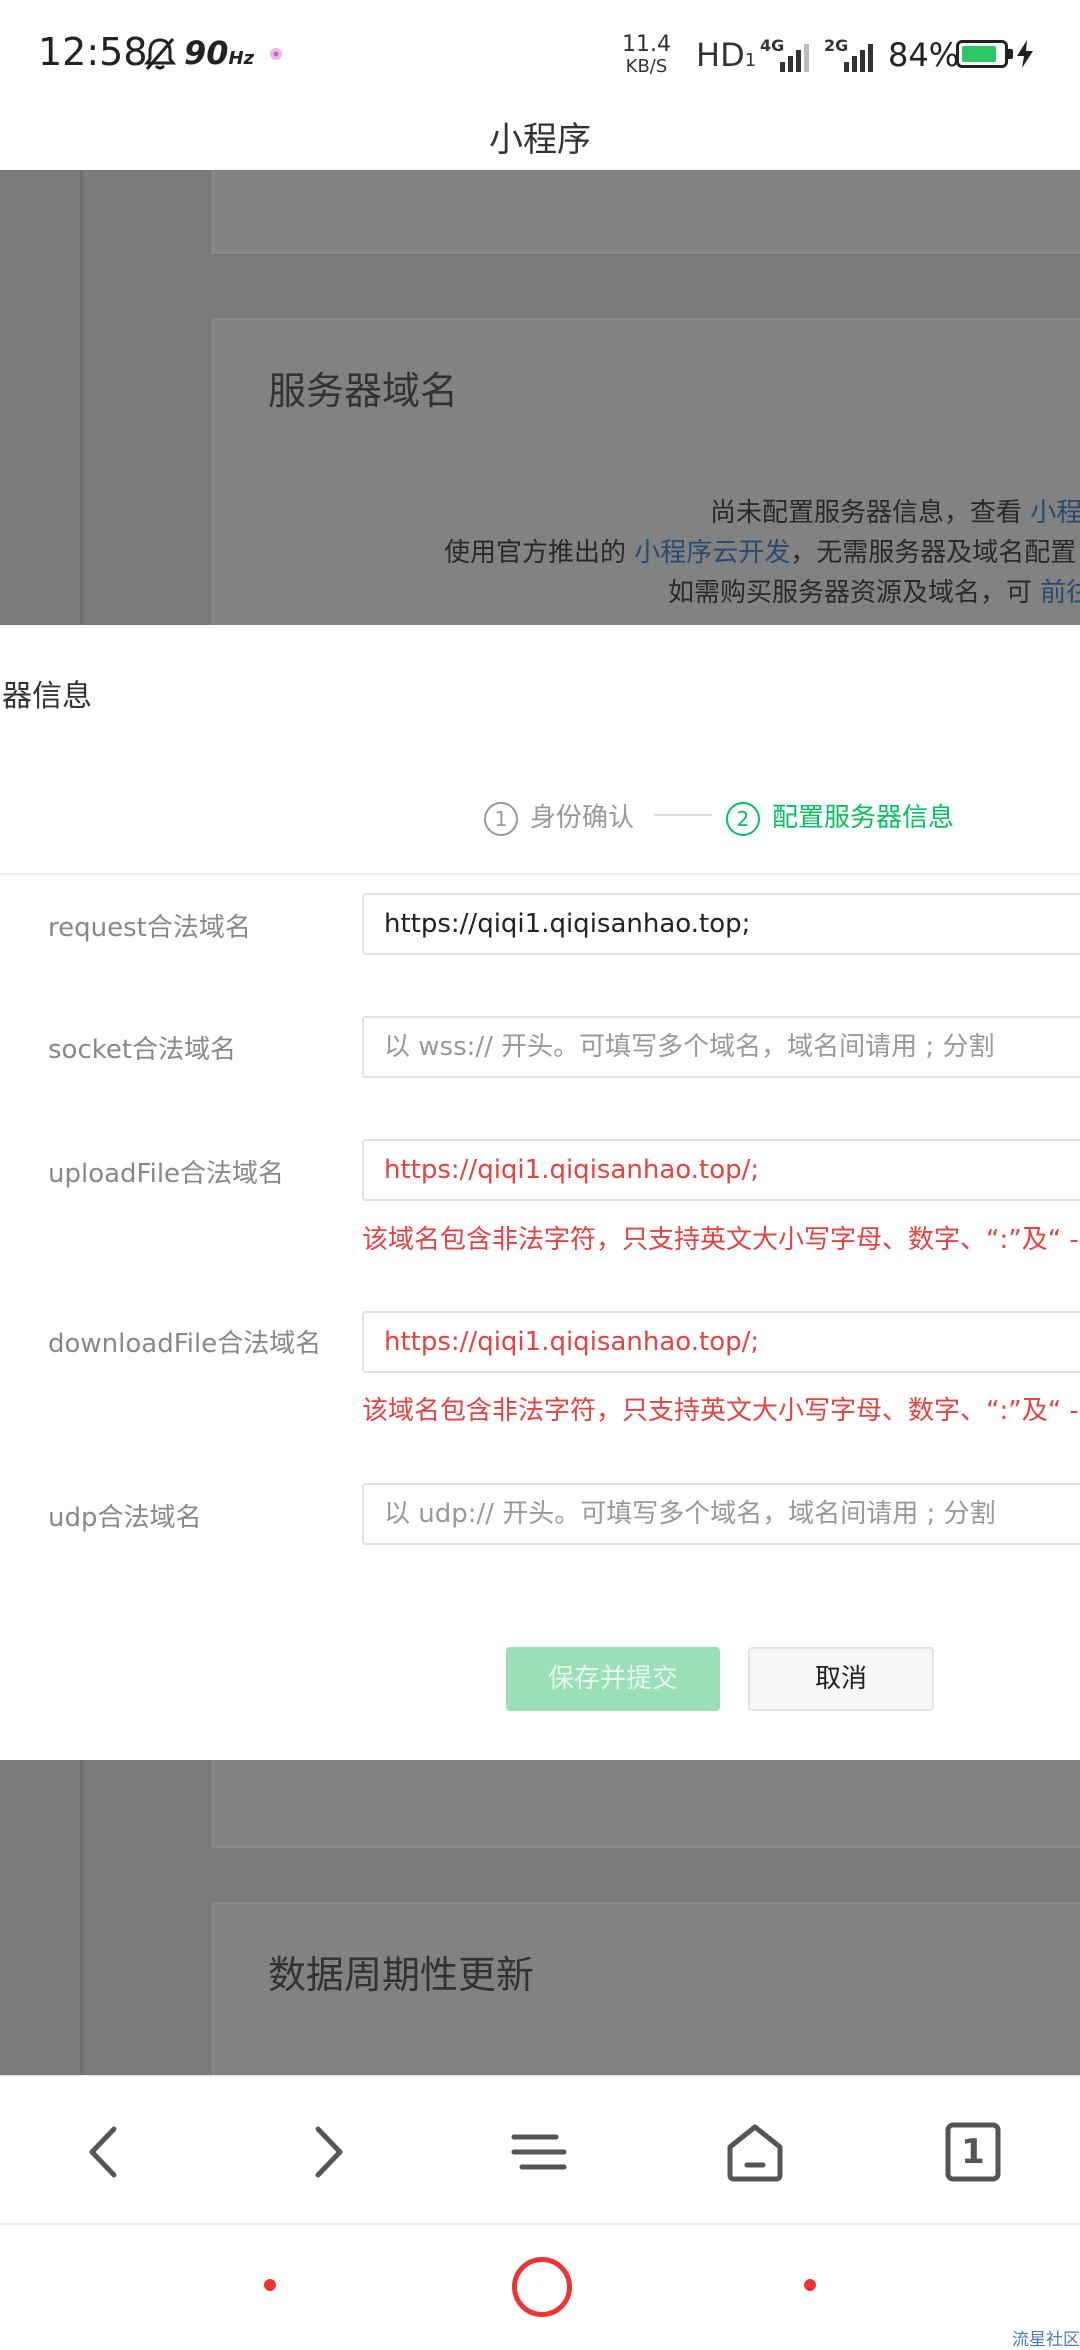 The height and width of the screenshot is (2350, 1080). What do you see at coordinates (540, 140) in the screenshot?
I see `page-title: 小程序` at bounding box center [540, 140].